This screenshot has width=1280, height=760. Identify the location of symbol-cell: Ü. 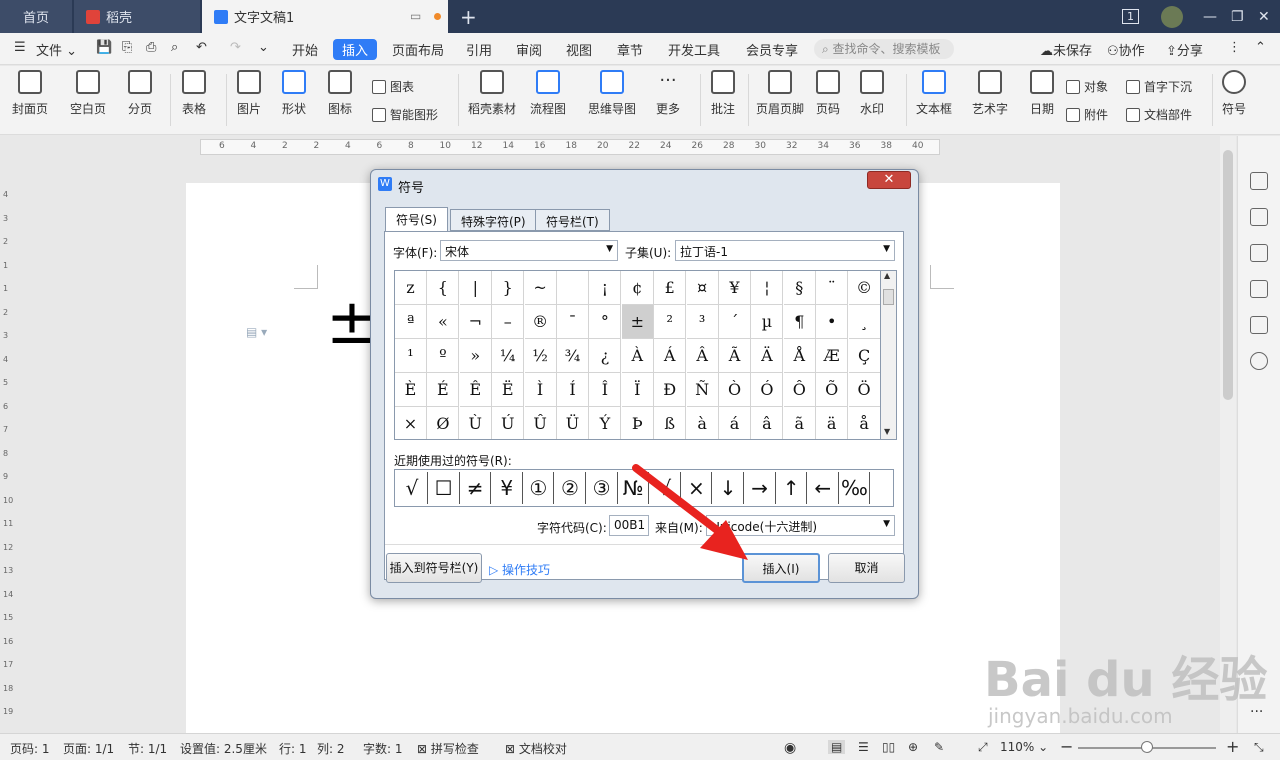
(573, 423).